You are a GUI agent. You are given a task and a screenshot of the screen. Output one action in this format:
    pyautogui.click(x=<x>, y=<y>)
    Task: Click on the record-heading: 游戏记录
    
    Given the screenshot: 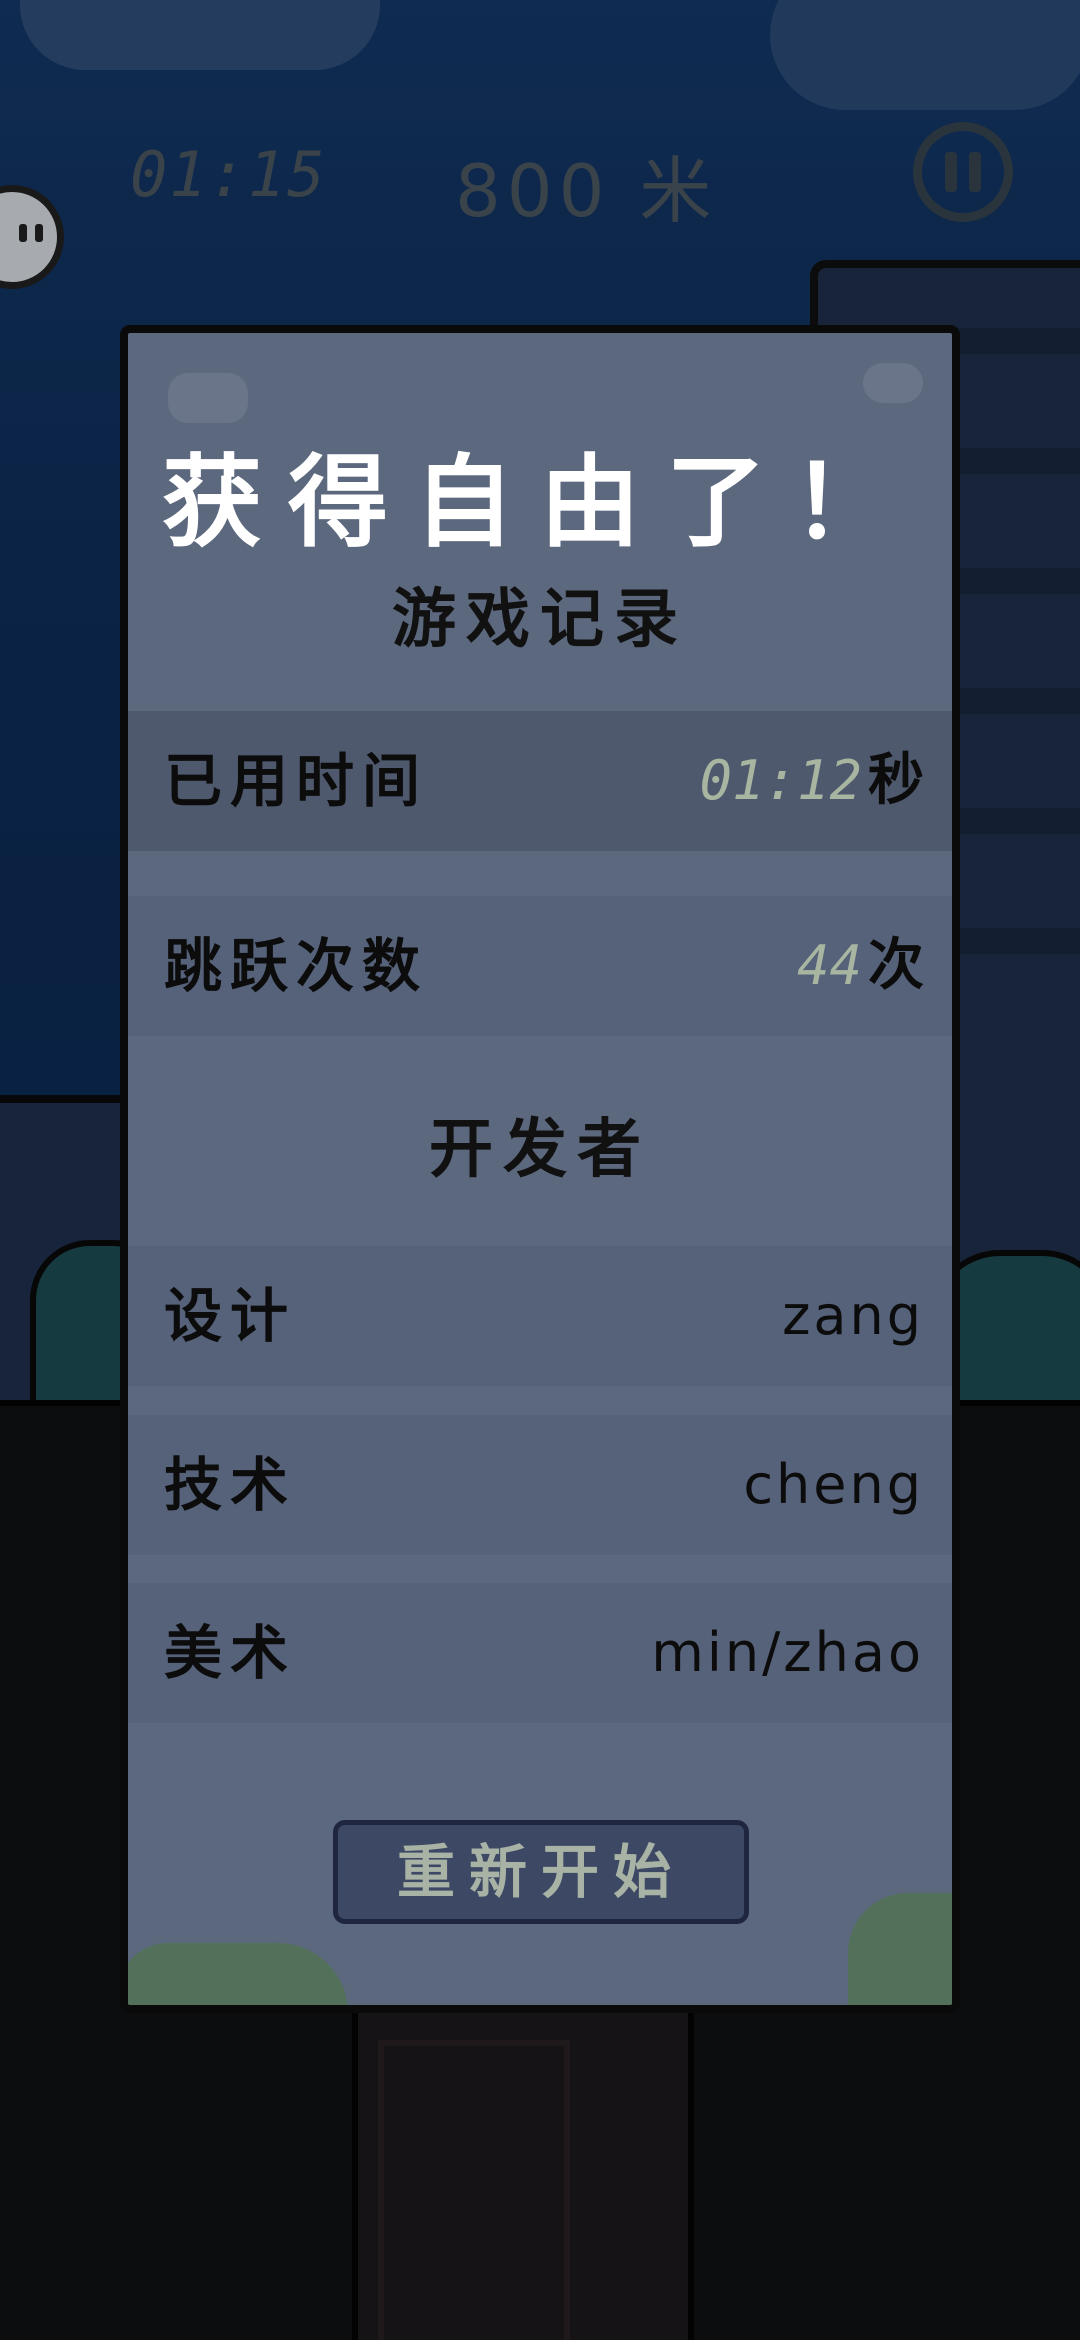 What is the action you would take?
    pyautogui.click(x=540, y=620)
    